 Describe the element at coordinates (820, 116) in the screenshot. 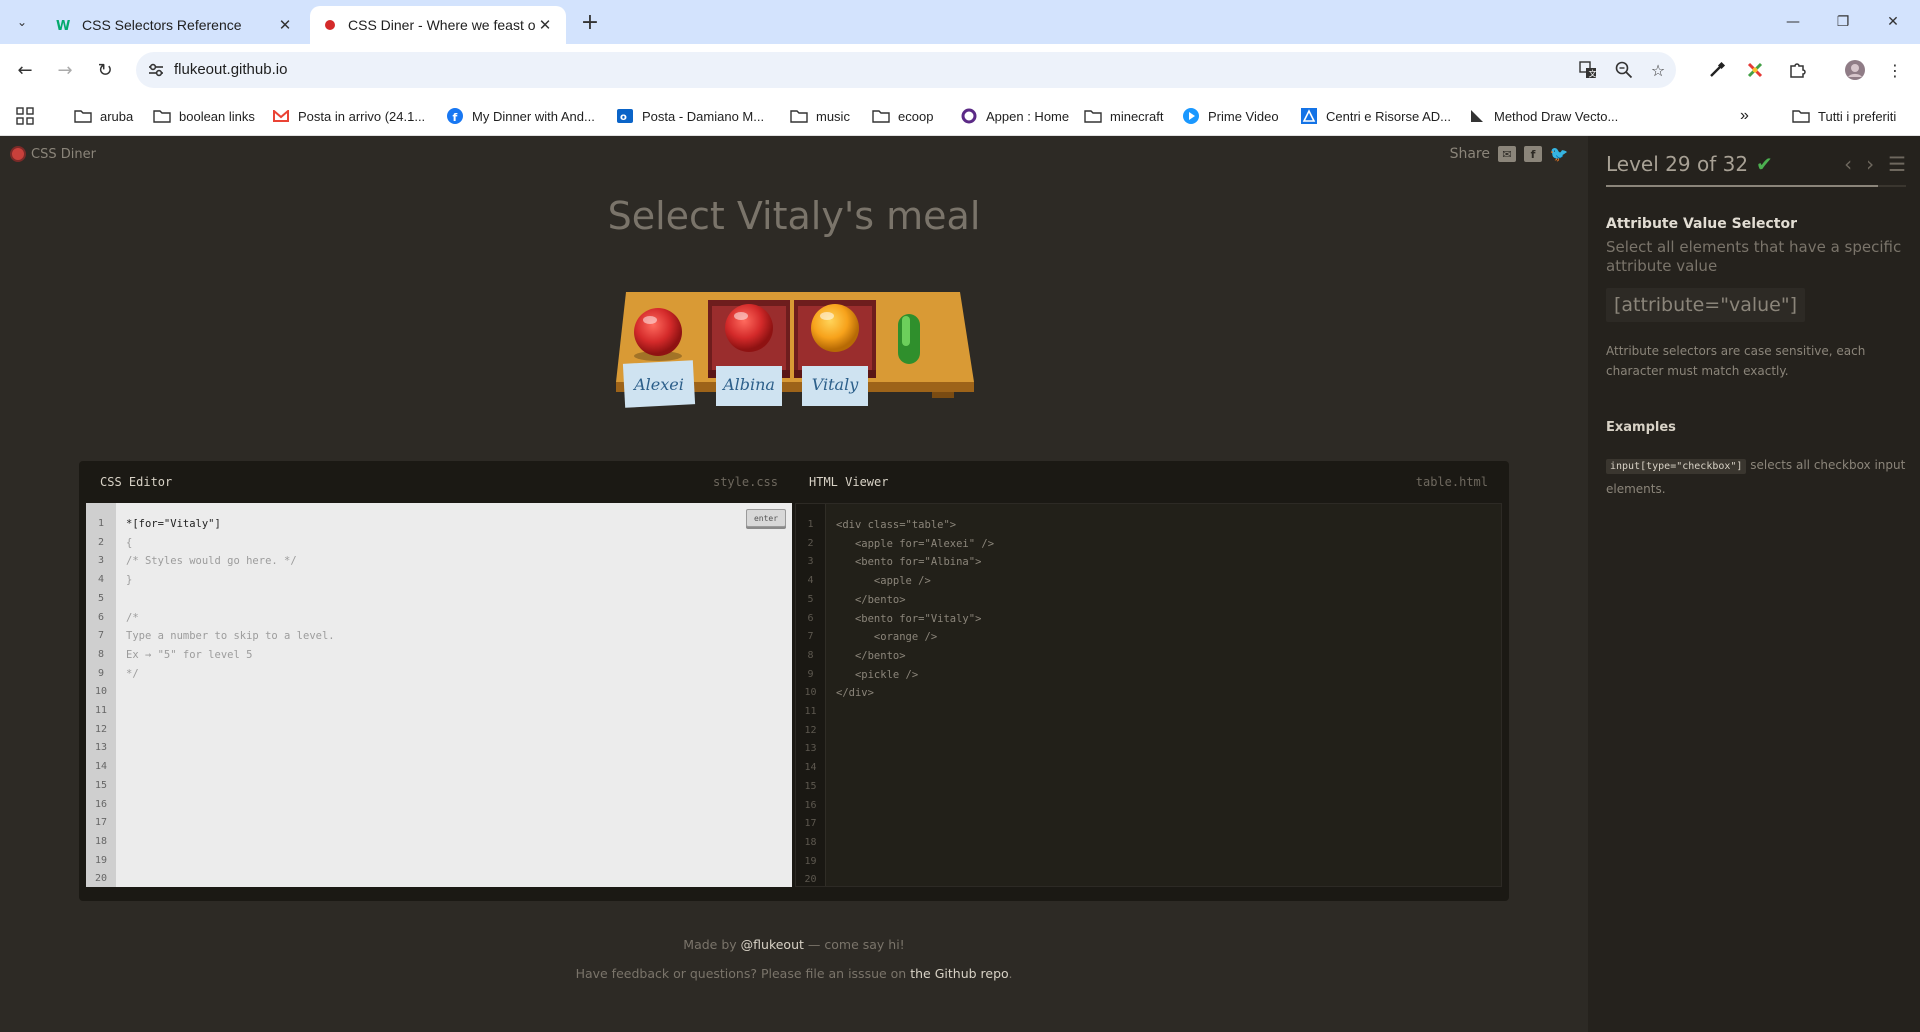

I see `bookmark-item: music` at that location.